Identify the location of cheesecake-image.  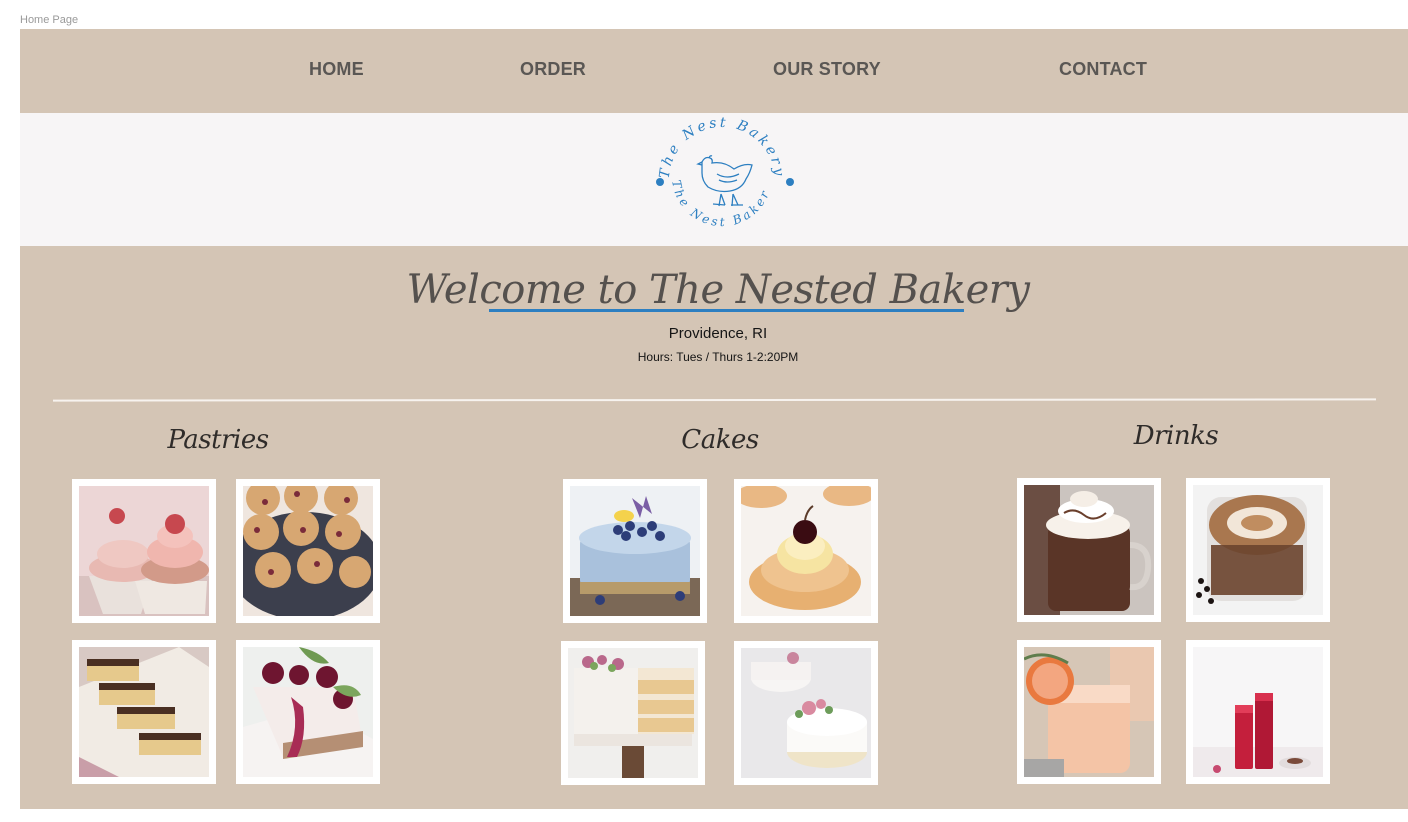
(308, 712).